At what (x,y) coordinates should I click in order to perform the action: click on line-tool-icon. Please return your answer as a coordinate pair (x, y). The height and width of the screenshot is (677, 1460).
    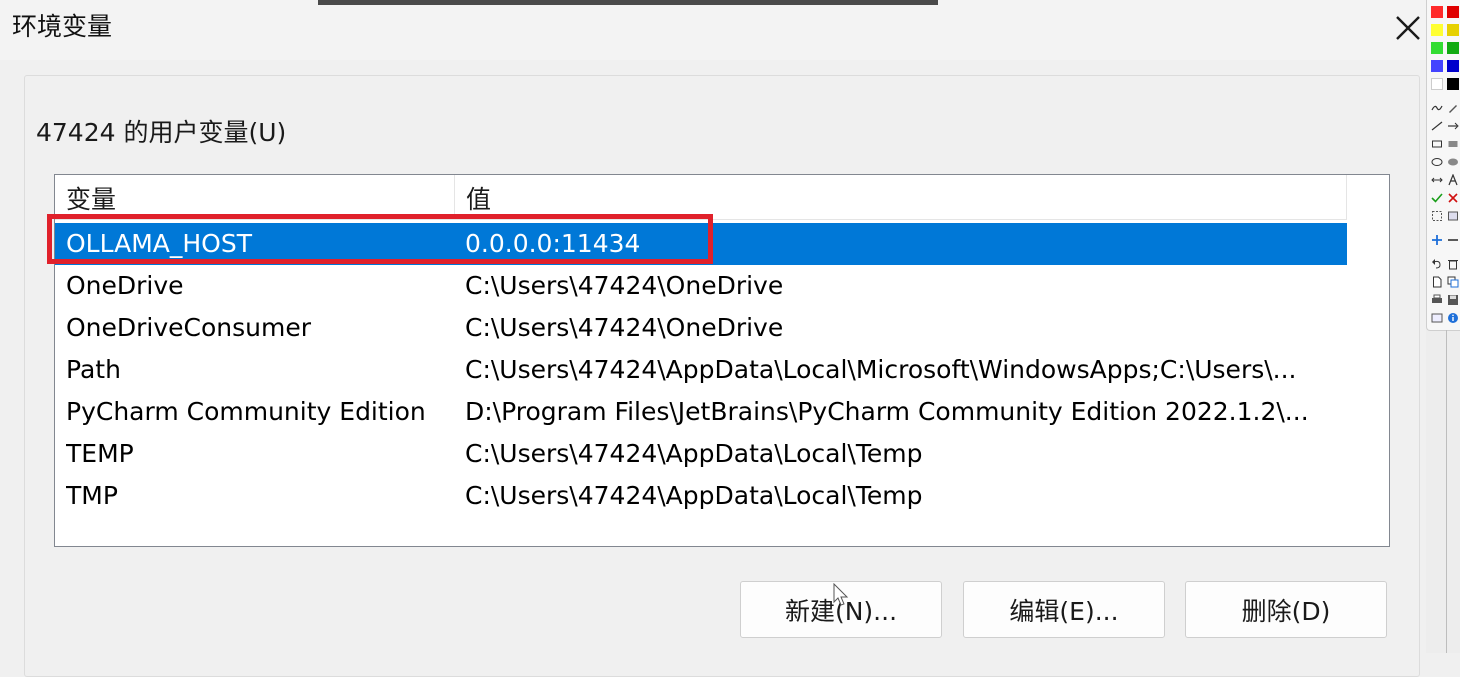
    Looking at the image, I should click on (1437, 126).